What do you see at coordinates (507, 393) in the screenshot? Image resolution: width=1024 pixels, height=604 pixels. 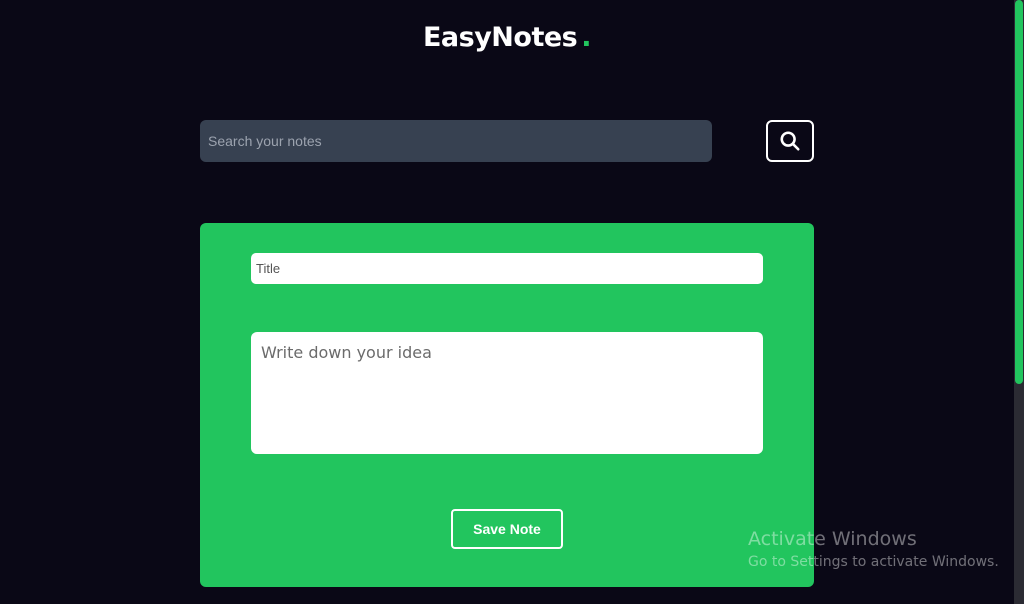 I see `note-body-textarea` at bounding box center [507, 393].